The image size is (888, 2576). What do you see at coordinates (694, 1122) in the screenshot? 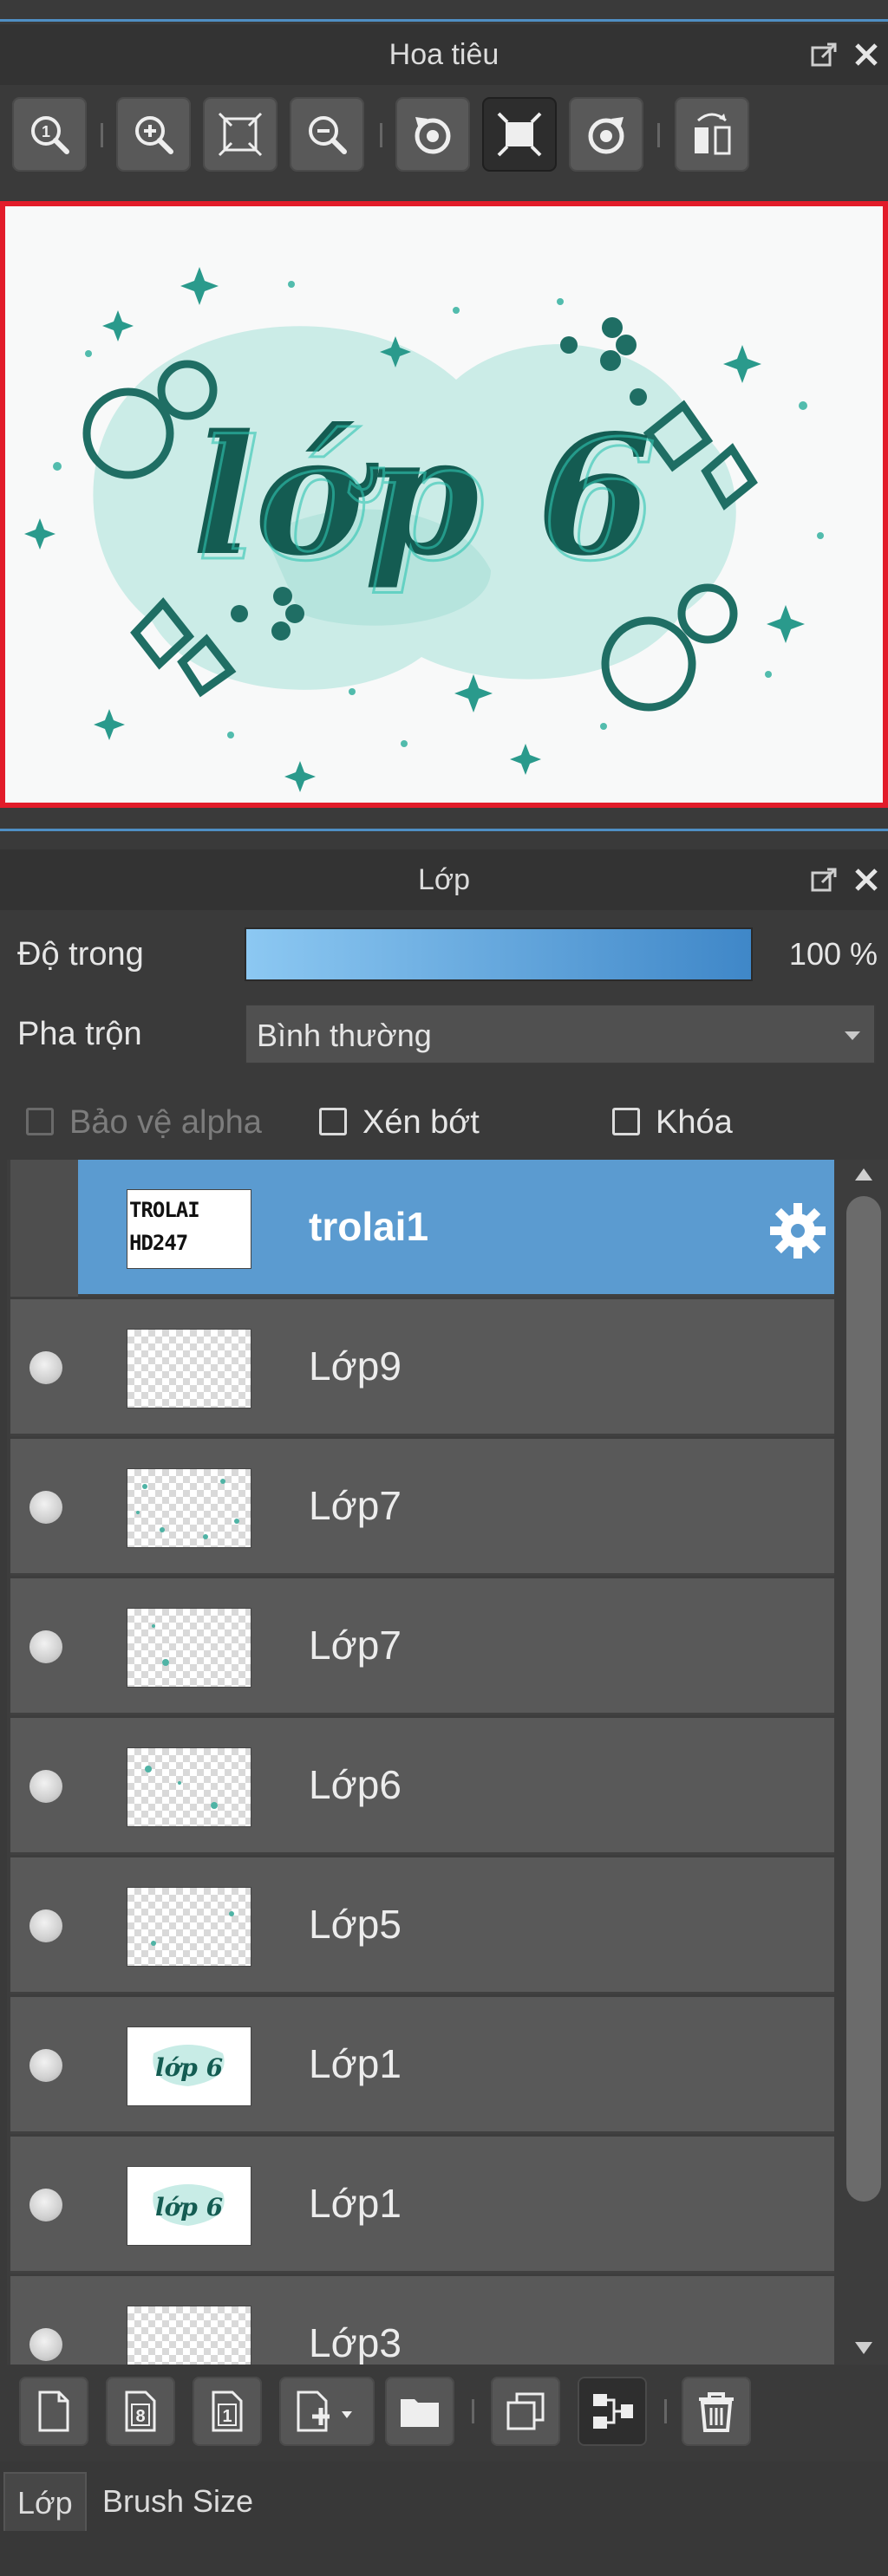
I see `lock-label: Khóa` at bounding box center [694, 1122].